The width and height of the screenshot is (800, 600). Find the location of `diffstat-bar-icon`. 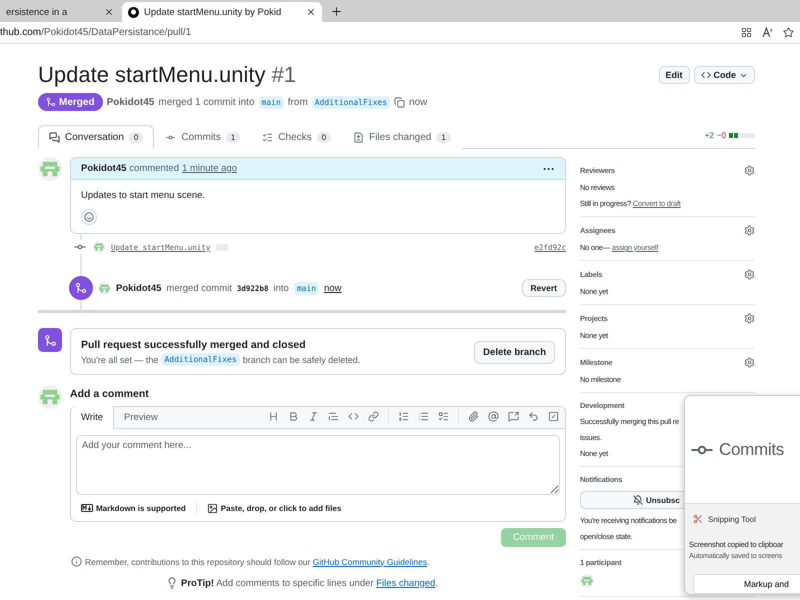

diffstat-bar-icon is located at coordinates (742, 135).